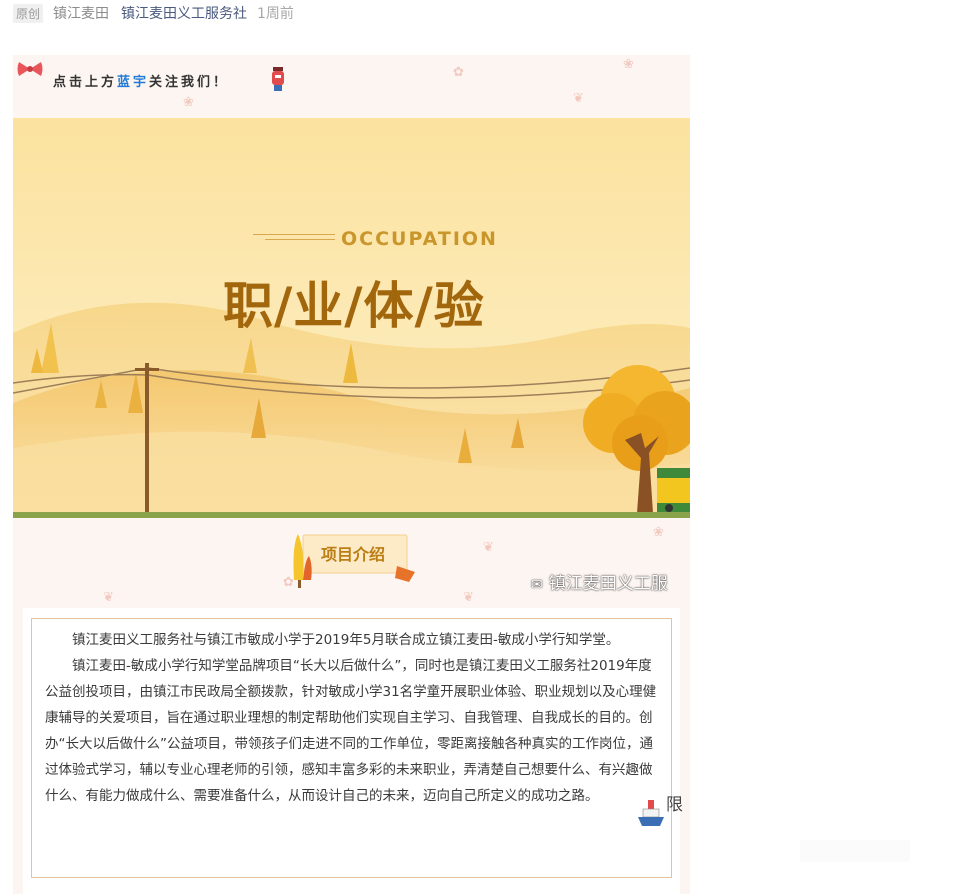 The width and height of the screenshot is (967, 894). I want to click on publish-time: 1周前, so click(275, 14).